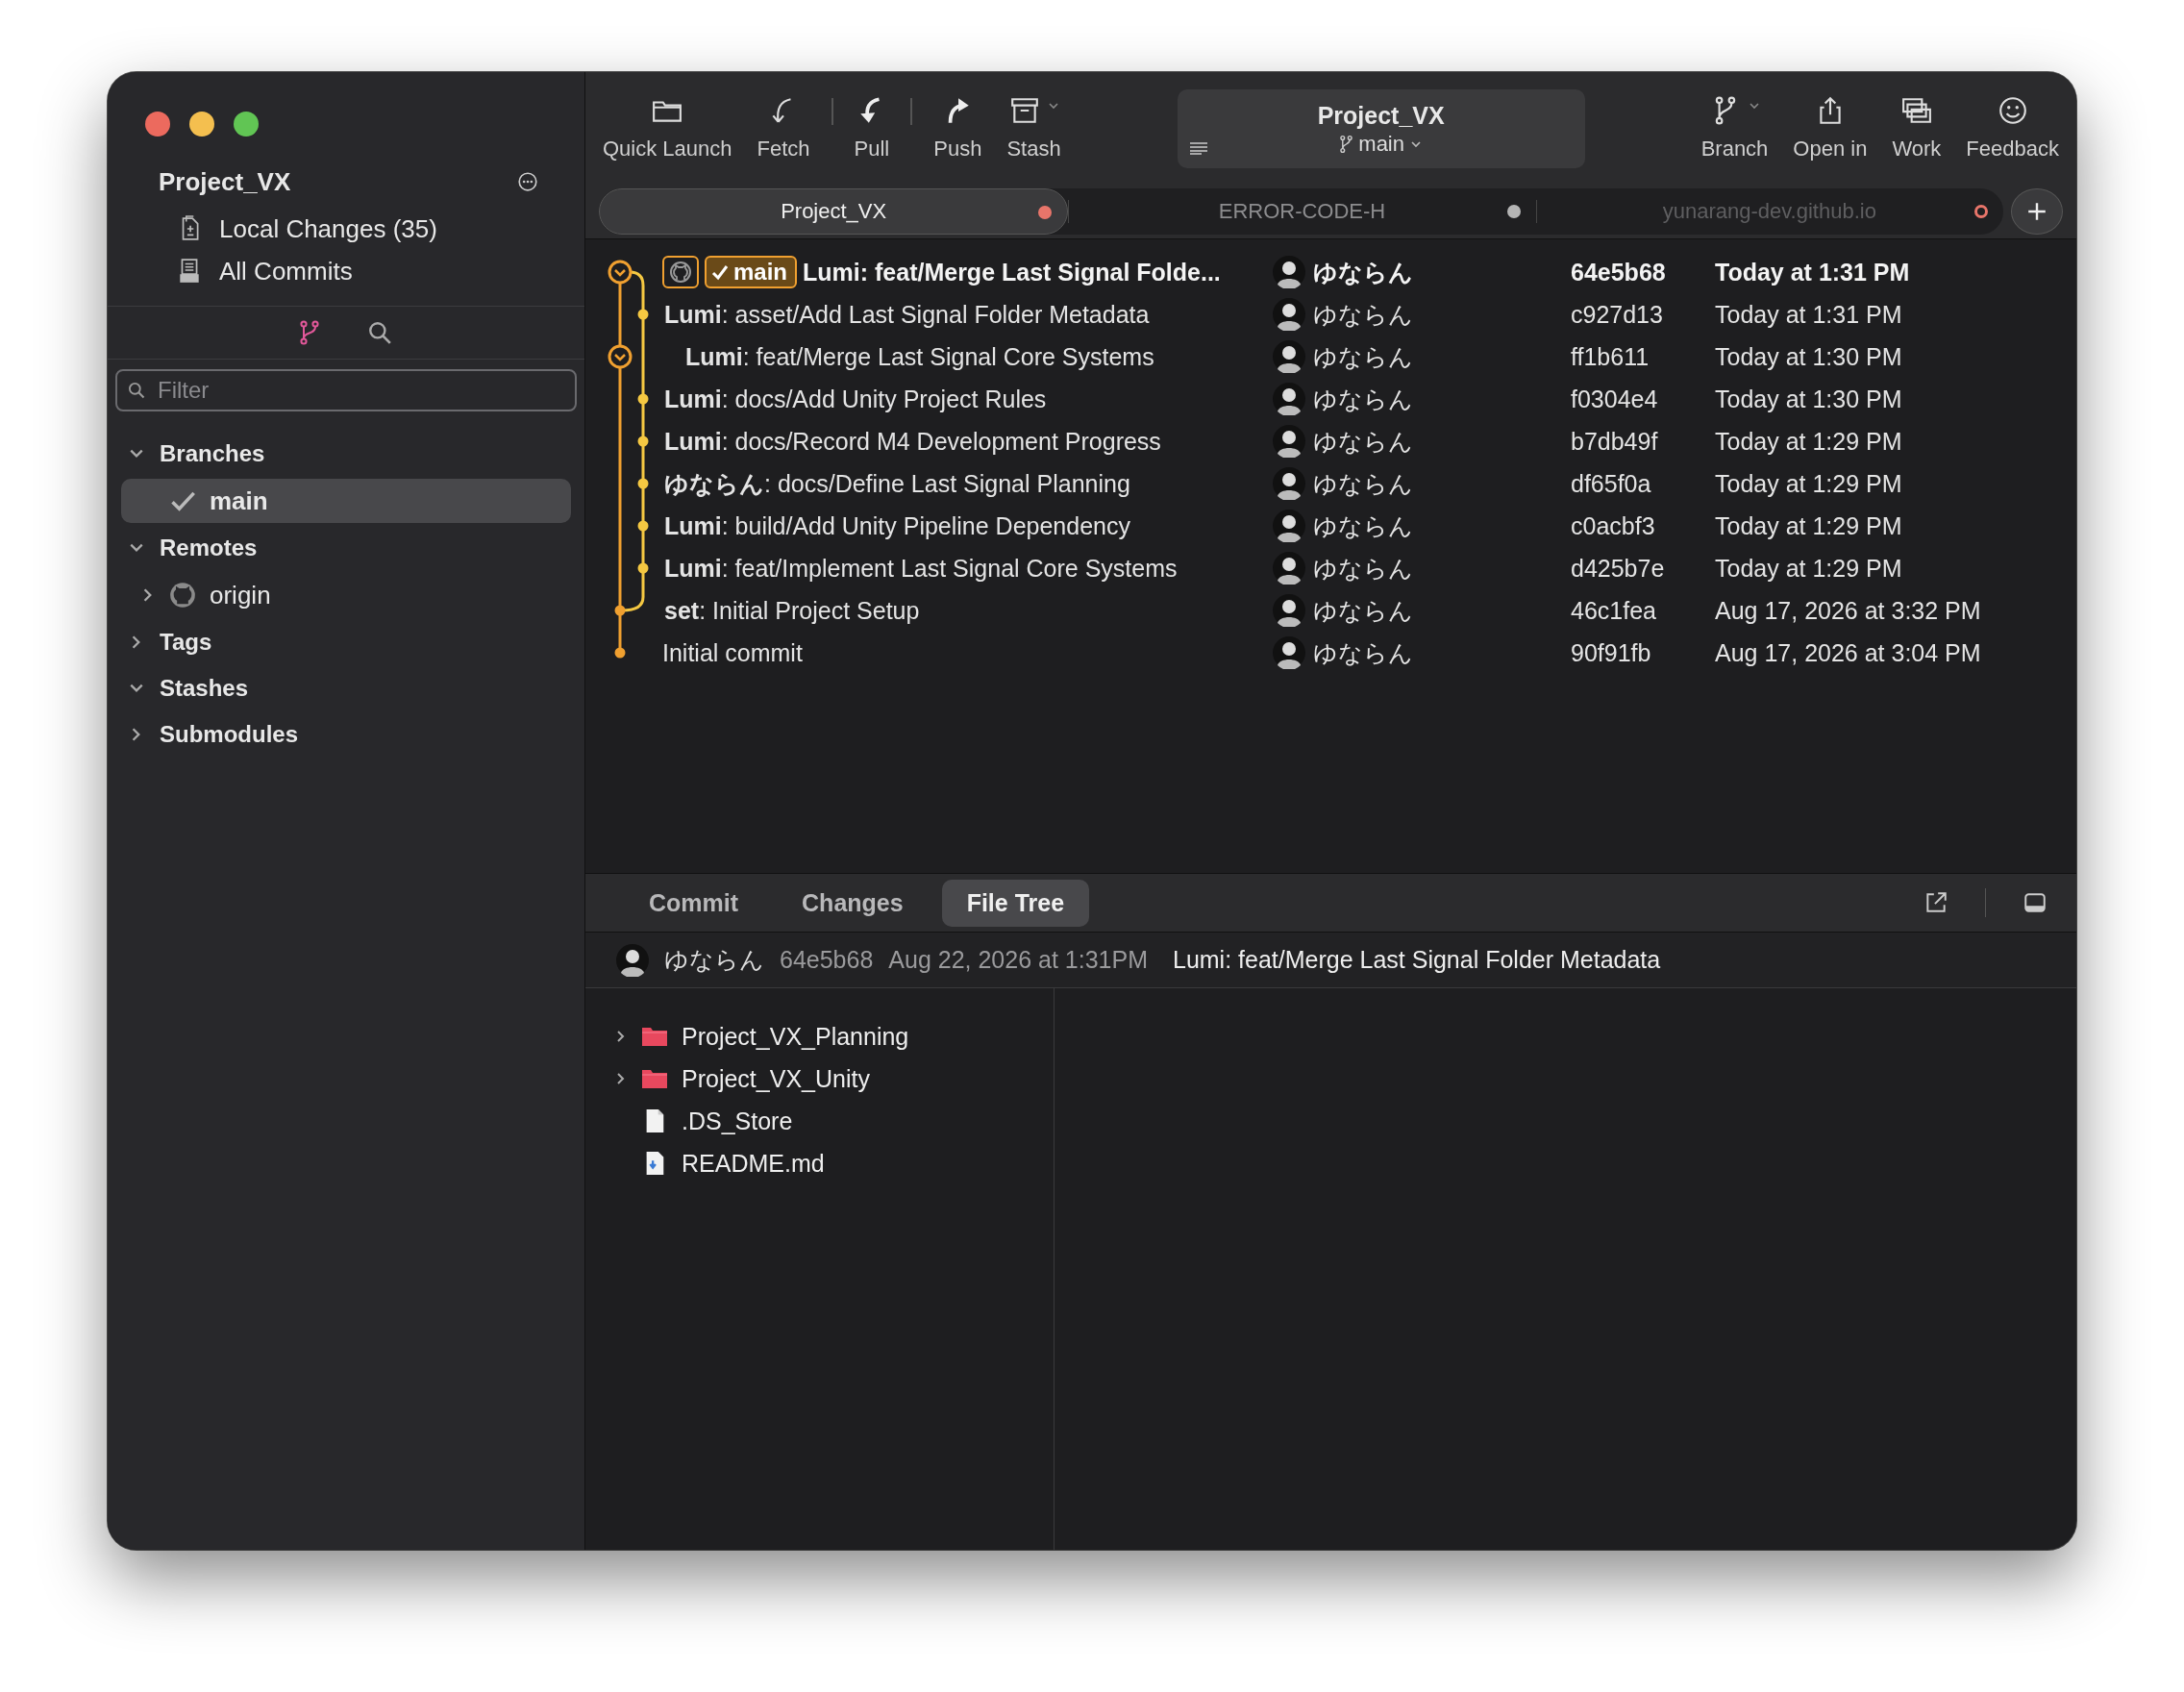  I want to click on list-icon, so click(1198, 148).